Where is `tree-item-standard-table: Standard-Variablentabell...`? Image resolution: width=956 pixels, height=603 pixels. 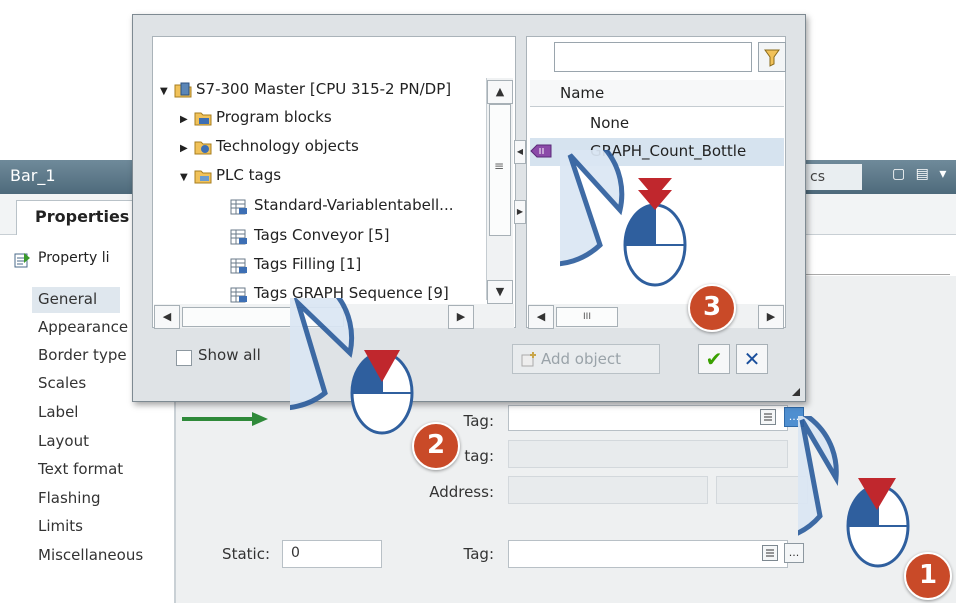 tree-item-standard-table: Standard-Variablentabell... is located at coordinates (353, 205).